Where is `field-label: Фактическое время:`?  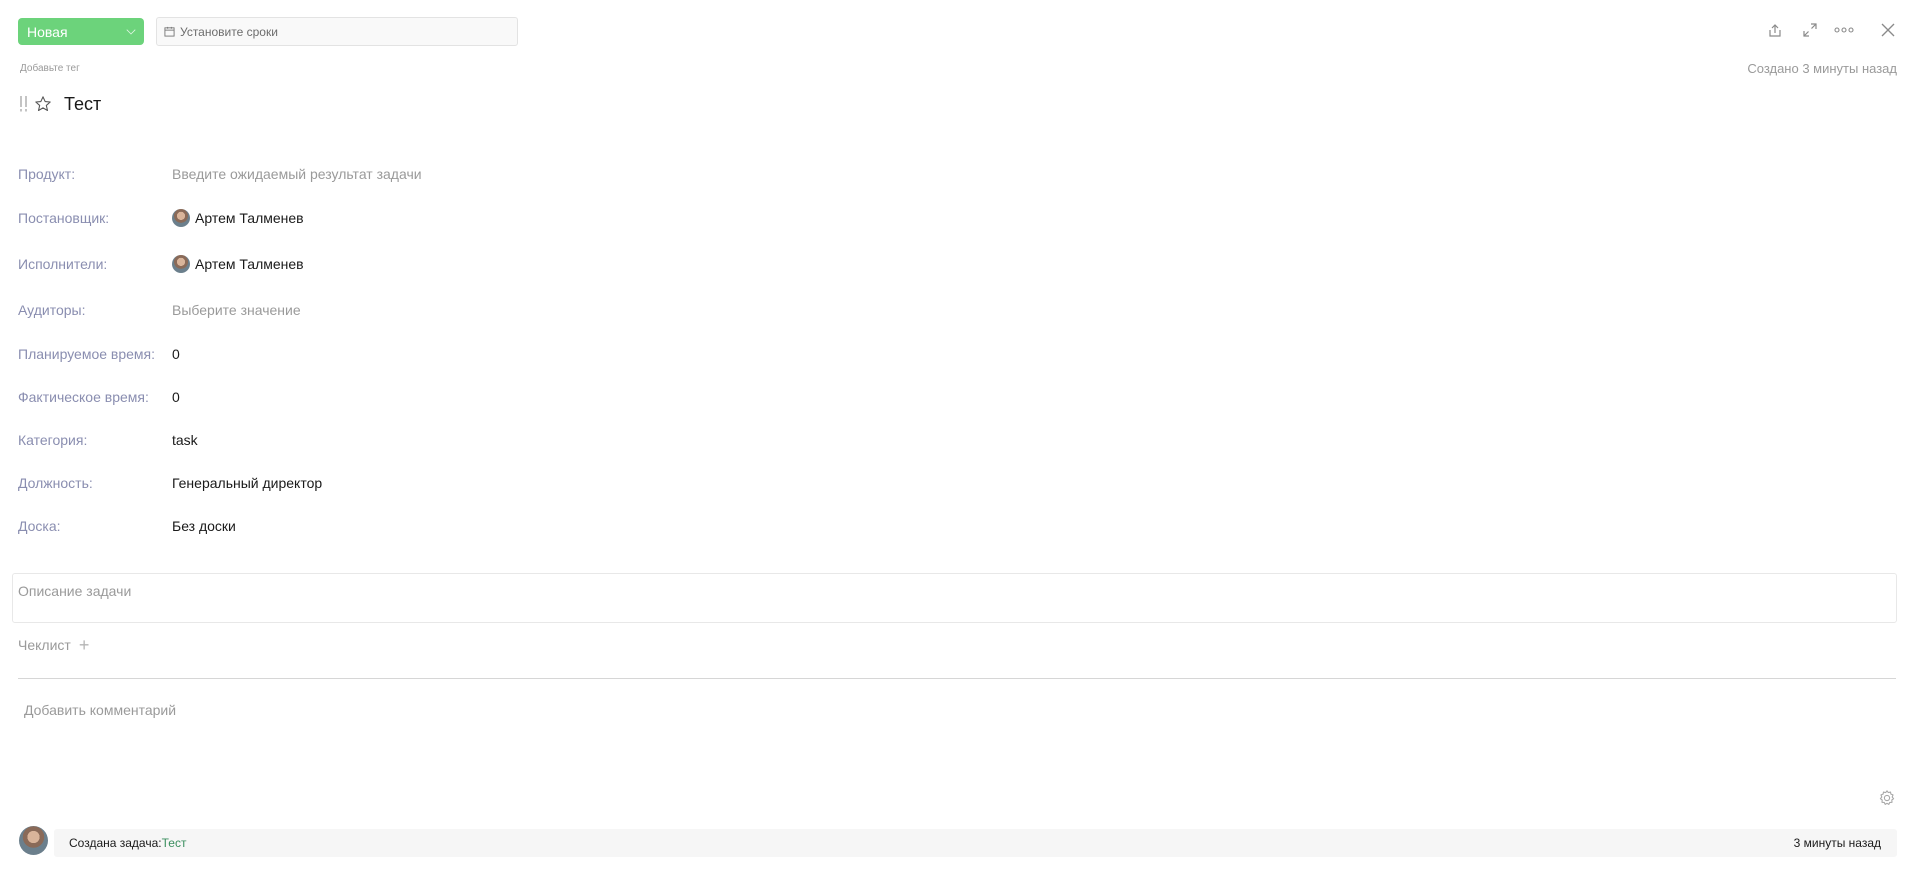
field-label: Фактическое время: is located at coordinates (83, 397).